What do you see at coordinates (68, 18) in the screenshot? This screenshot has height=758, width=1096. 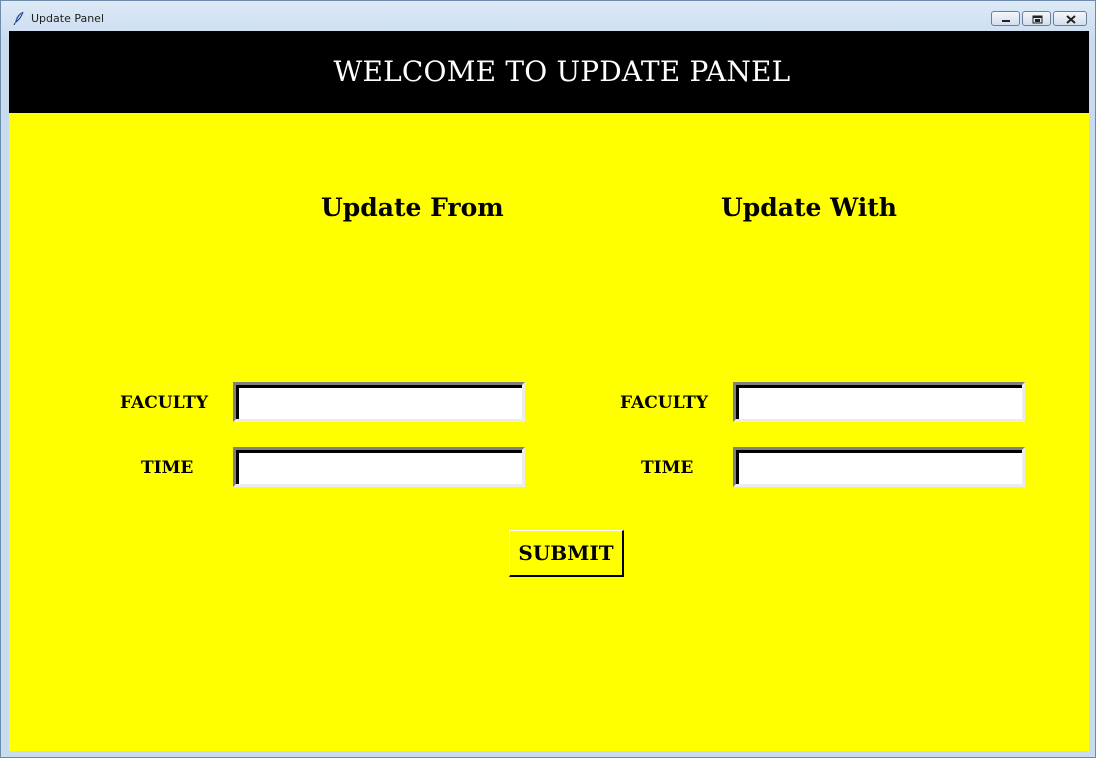 I see `window-title: Update Panel` at bounding box center [68, 18].